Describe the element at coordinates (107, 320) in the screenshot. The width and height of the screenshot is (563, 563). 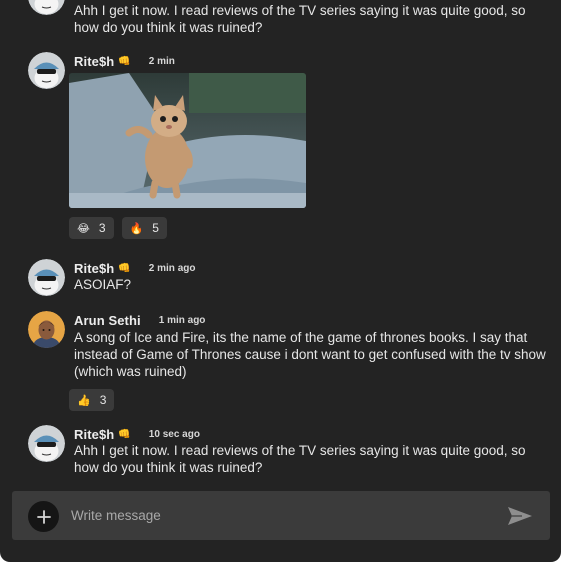
I see `username: Arun Sethi` at that location.